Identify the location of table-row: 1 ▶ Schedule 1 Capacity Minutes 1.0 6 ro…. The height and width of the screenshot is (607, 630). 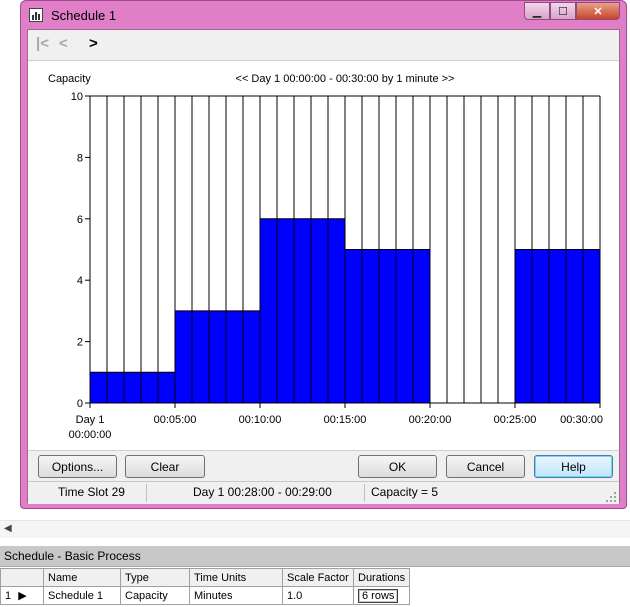
(205, 595).